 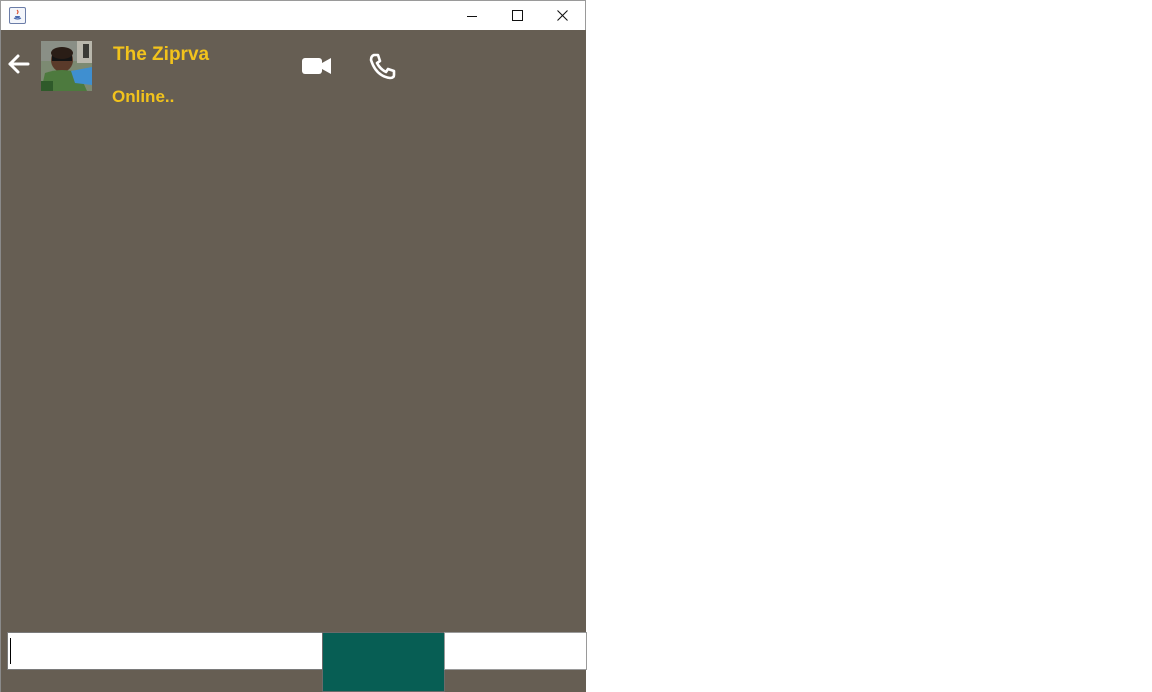 I want to click on title-bar, so click(x=293, y=15).